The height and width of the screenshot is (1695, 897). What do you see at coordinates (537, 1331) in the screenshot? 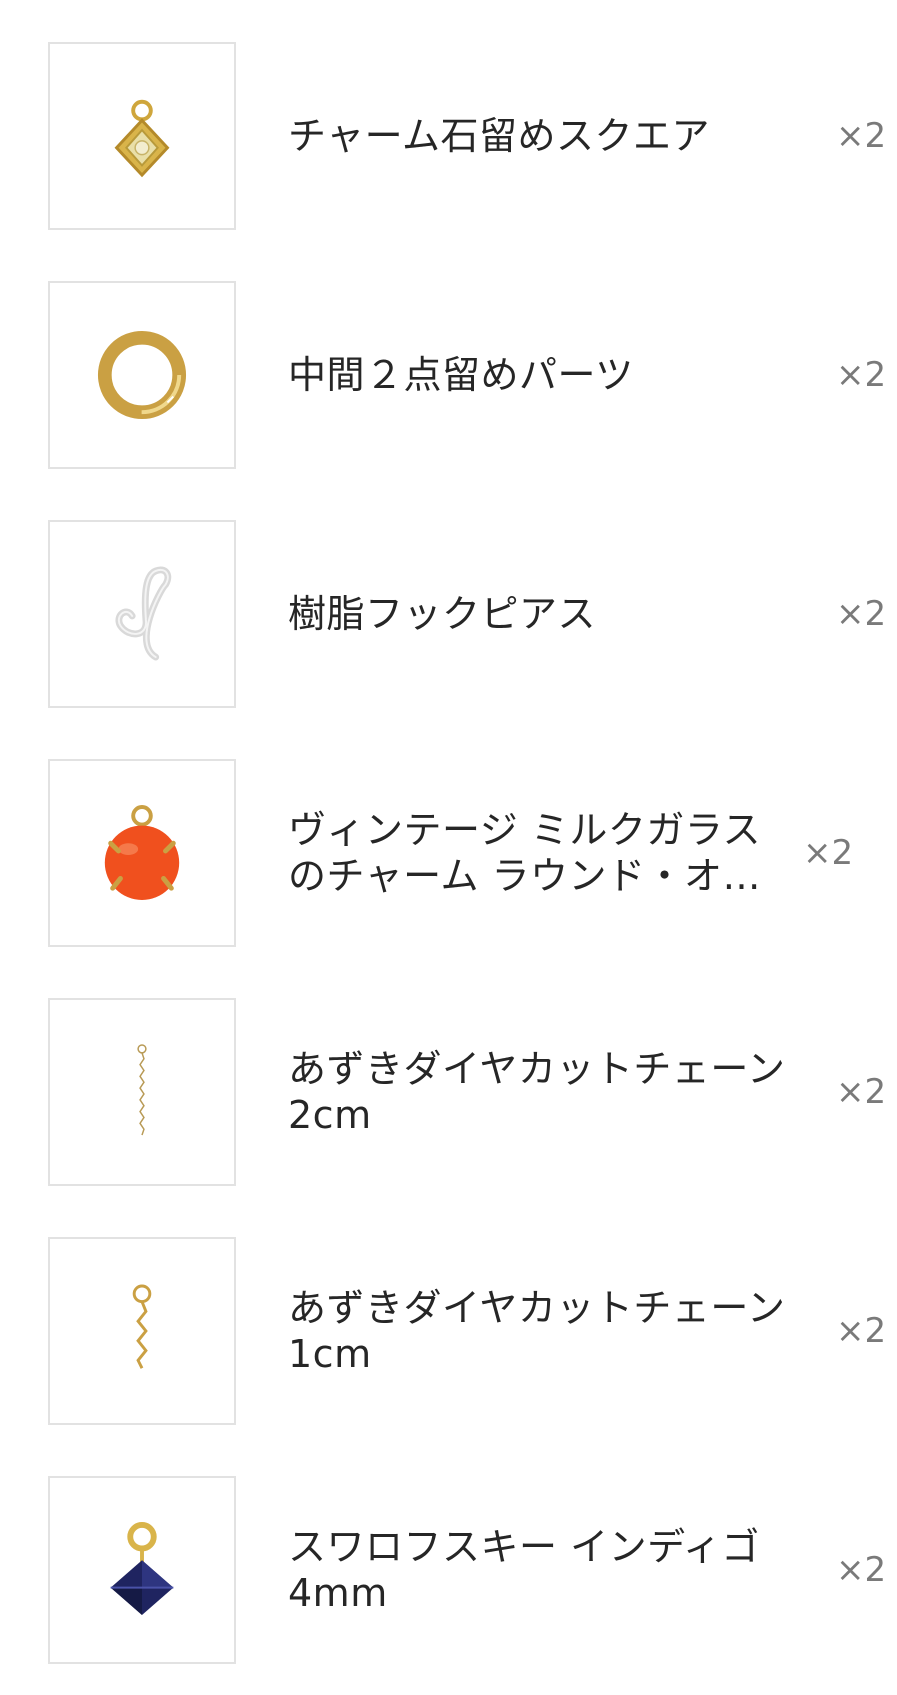
I see `item-name: あずきダイヤカットチェーン 1cm` at bounding box center [537, 1331].